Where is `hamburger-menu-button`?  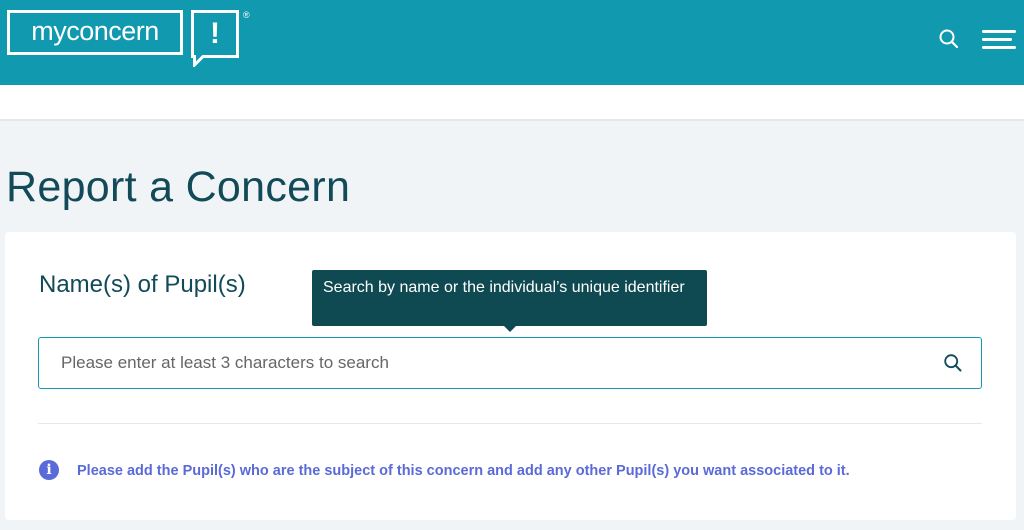 hamburger-menu-button is located at coordinates (999, 40).